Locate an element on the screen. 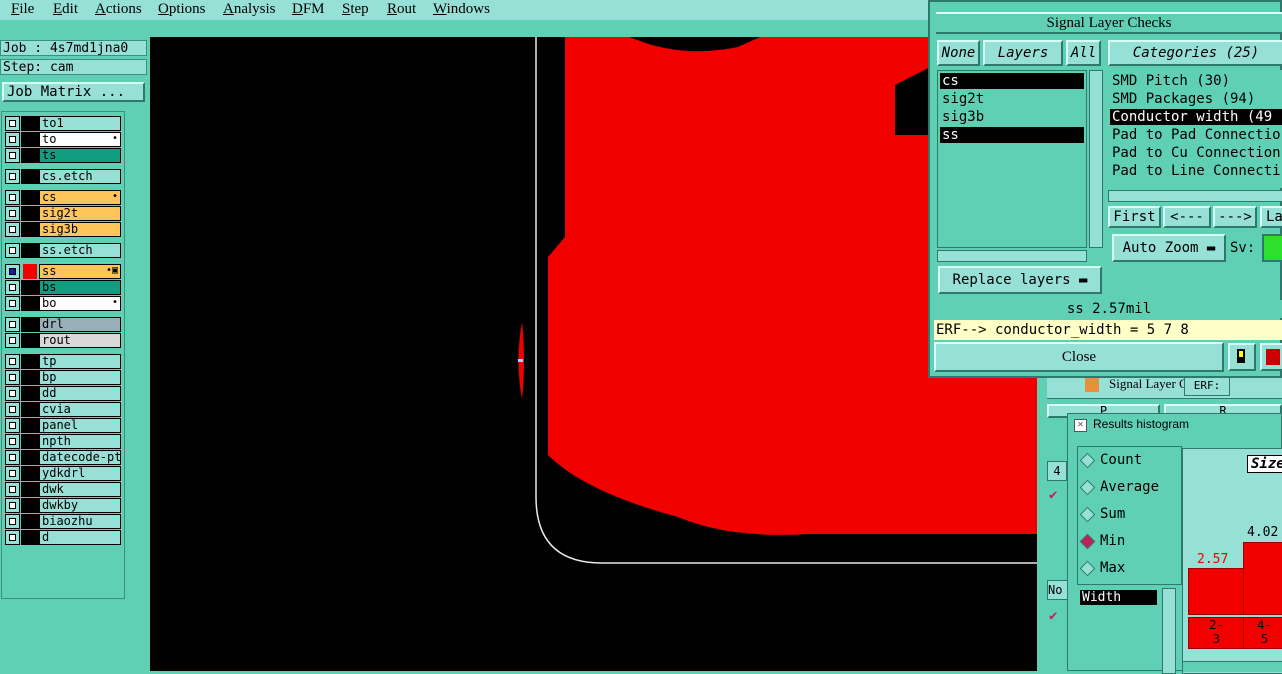  layer-row-npth: npth is located at coordinates (63, 441).